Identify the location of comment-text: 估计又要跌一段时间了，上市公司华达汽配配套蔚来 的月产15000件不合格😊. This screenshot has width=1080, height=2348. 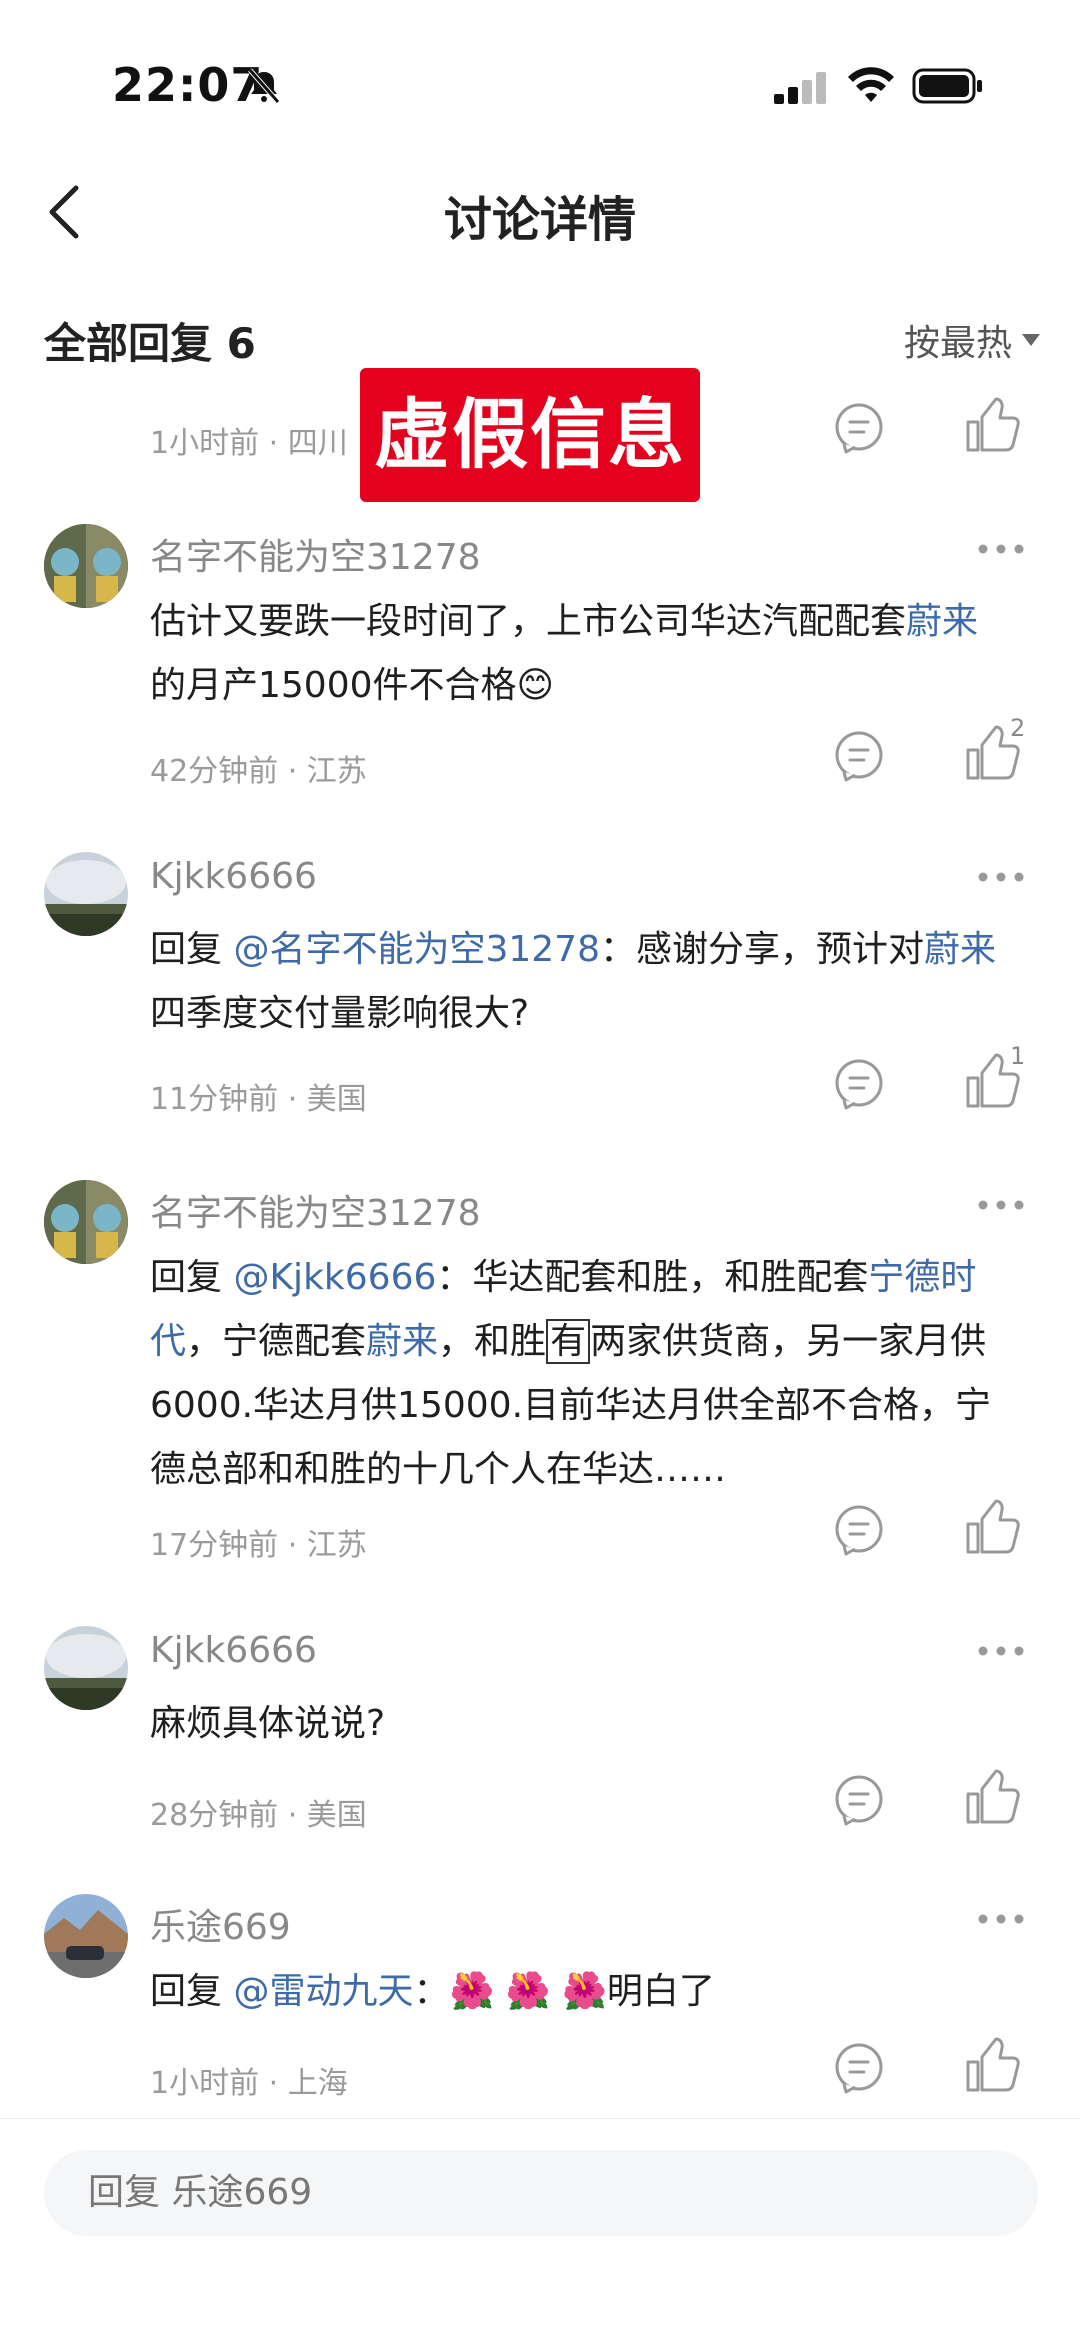
(564, 653).